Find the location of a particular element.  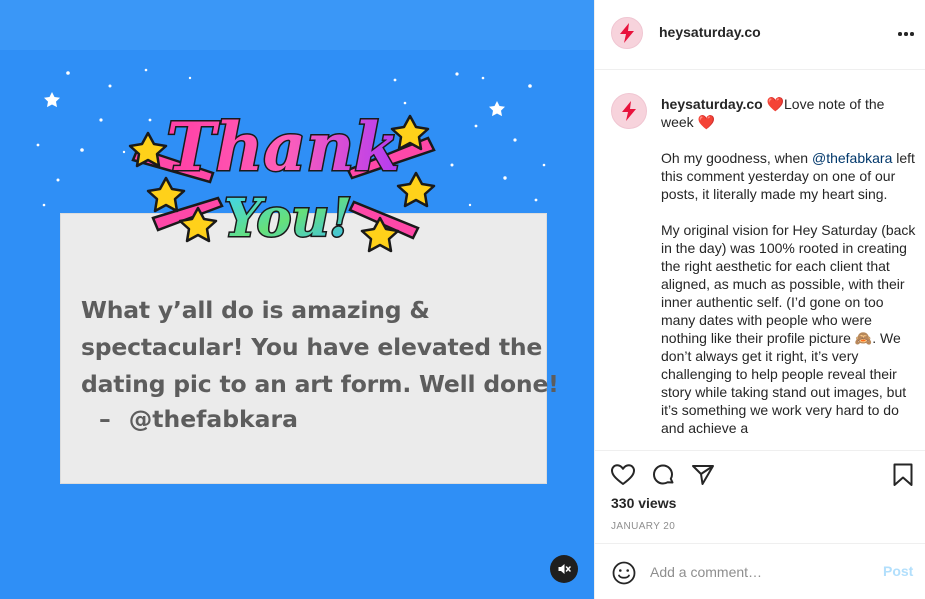

comment-input is located at coordinates (760, 572).